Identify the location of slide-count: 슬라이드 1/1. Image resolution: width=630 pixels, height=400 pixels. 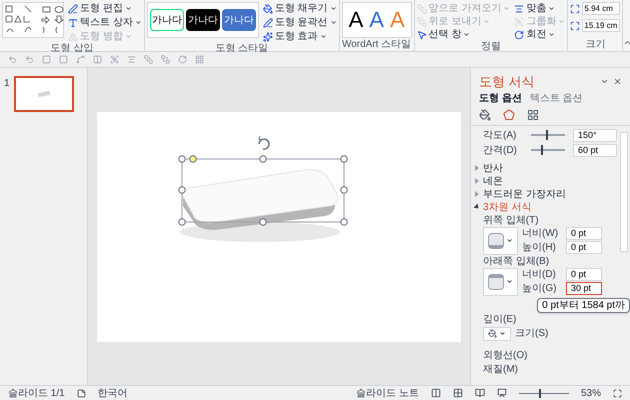
(36, 393).